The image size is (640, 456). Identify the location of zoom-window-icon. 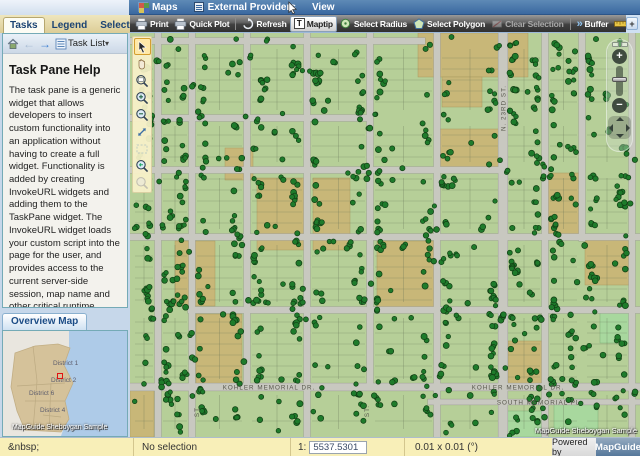
(142, 80).